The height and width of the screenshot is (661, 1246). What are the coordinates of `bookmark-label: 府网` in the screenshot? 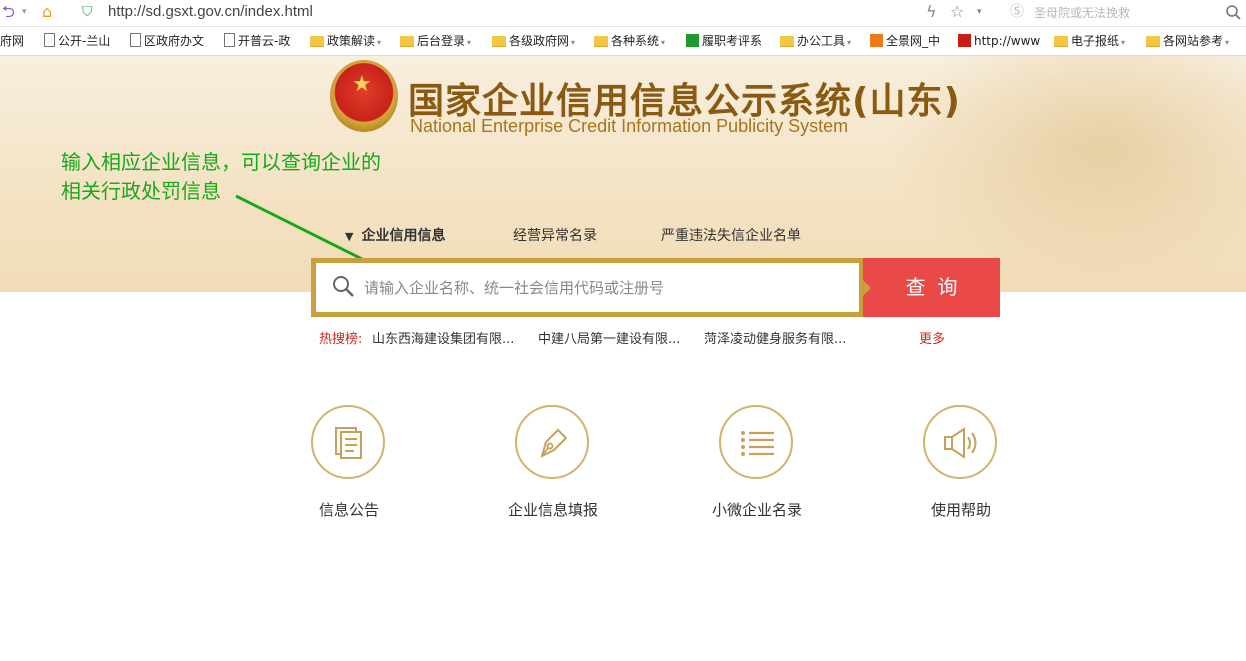 It's located at (12, 41).